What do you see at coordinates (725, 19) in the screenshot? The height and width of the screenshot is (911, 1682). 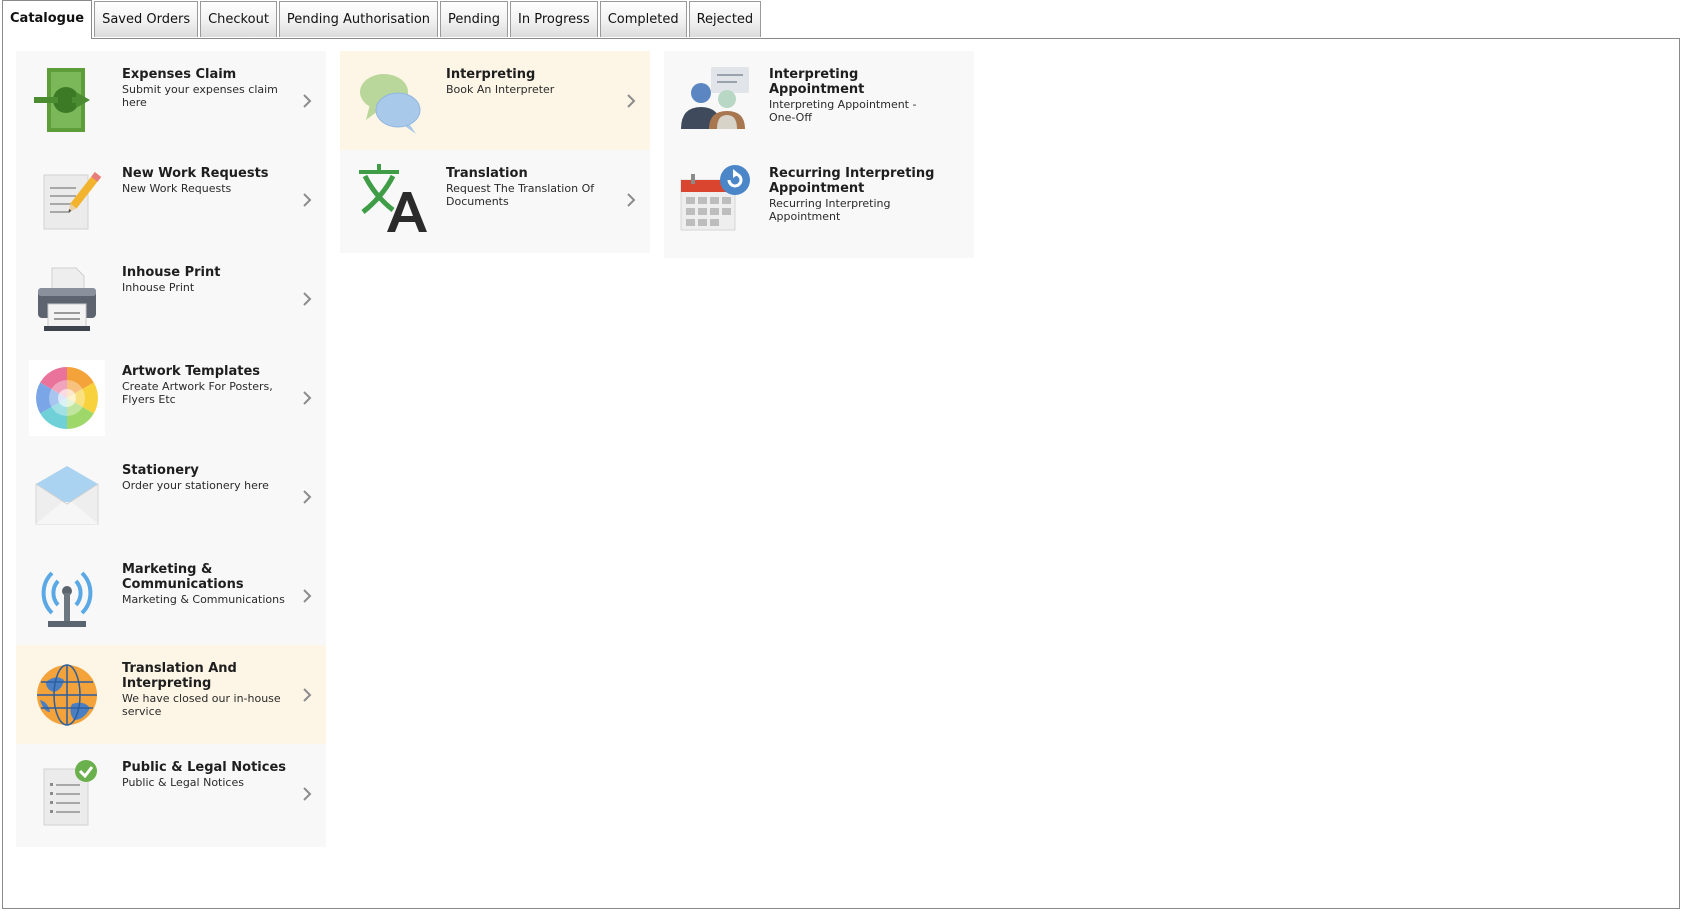 I see `tab-rejected: Rejected` at bounding box center [725, 19].